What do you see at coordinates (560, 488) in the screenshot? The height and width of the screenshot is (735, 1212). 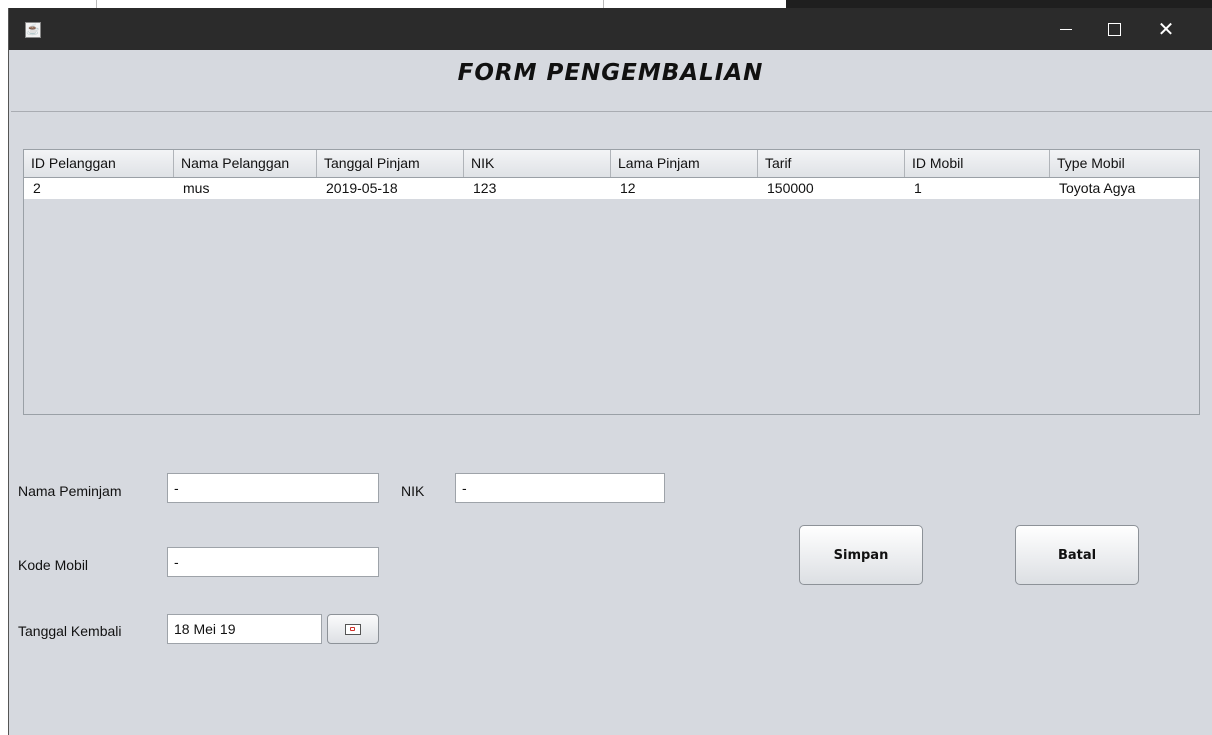 I see `nik-field: -` at bounding box center [560, 488].